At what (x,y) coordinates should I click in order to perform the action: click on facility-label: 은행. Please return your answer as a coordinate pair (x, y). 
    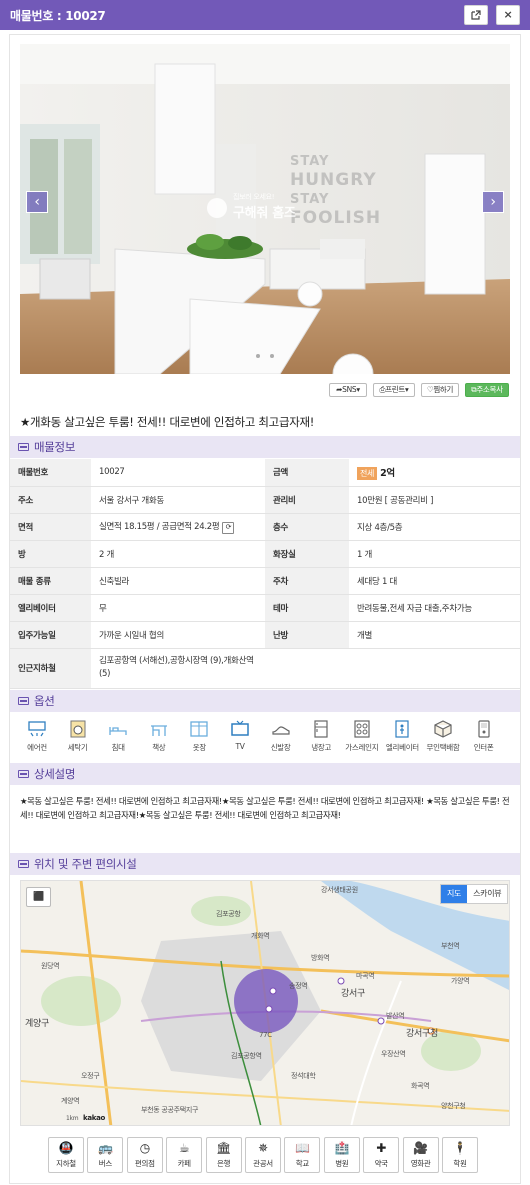
    Looking at the image, I should click on (223, 1163).